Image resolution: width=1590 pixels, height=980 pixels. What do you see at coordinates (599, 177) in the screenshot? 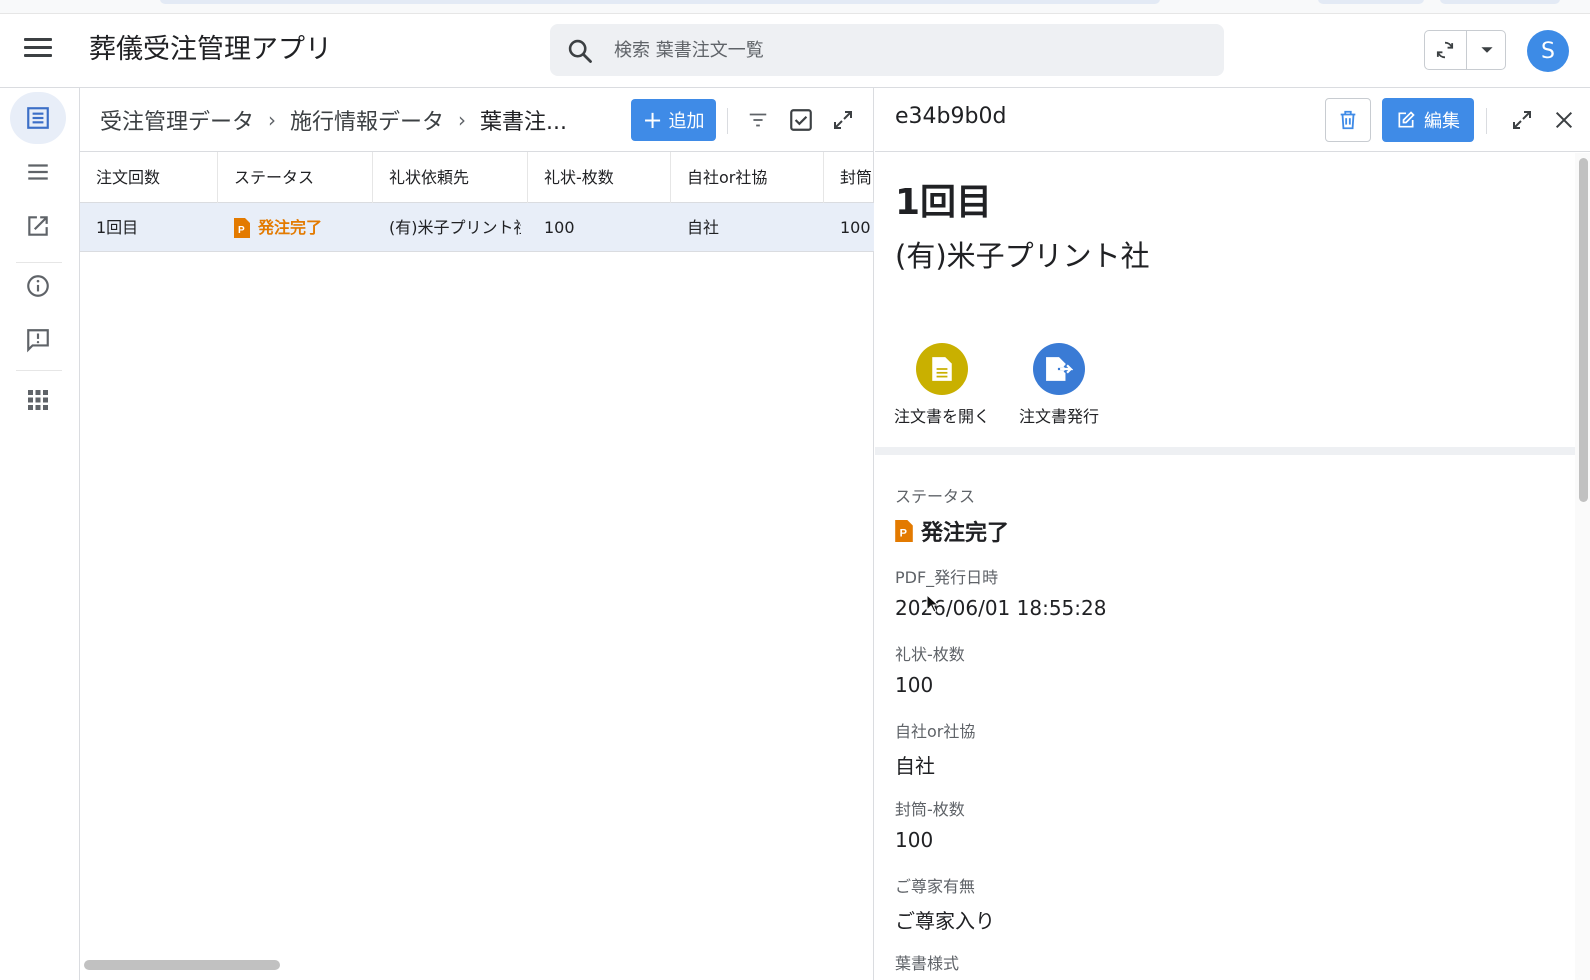
I see `column-header: 礼状-枚数` at bounding box center [599, 177].